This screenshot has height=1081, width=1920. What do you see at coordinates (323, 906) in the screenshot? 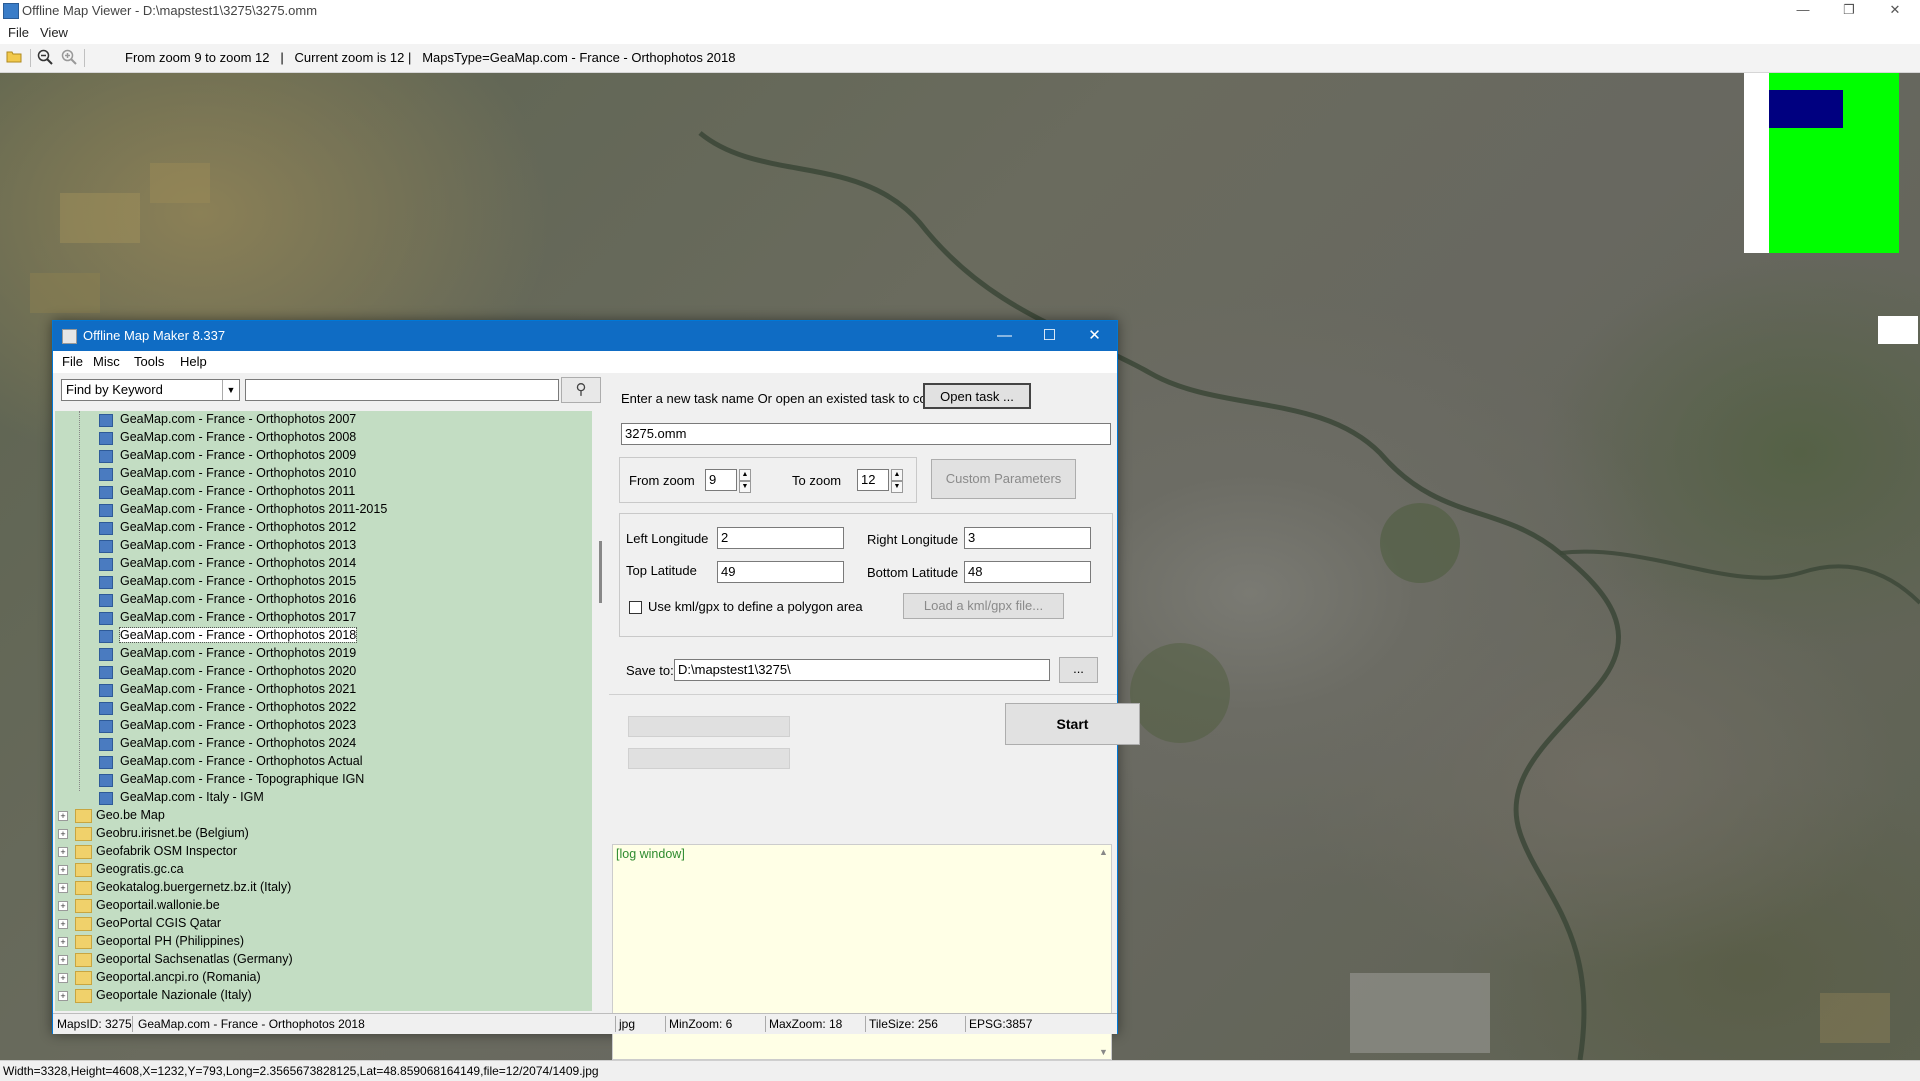
I see `tree-item-folder: + Geoportail.wallonie.be` at bounding box center [323, 906].